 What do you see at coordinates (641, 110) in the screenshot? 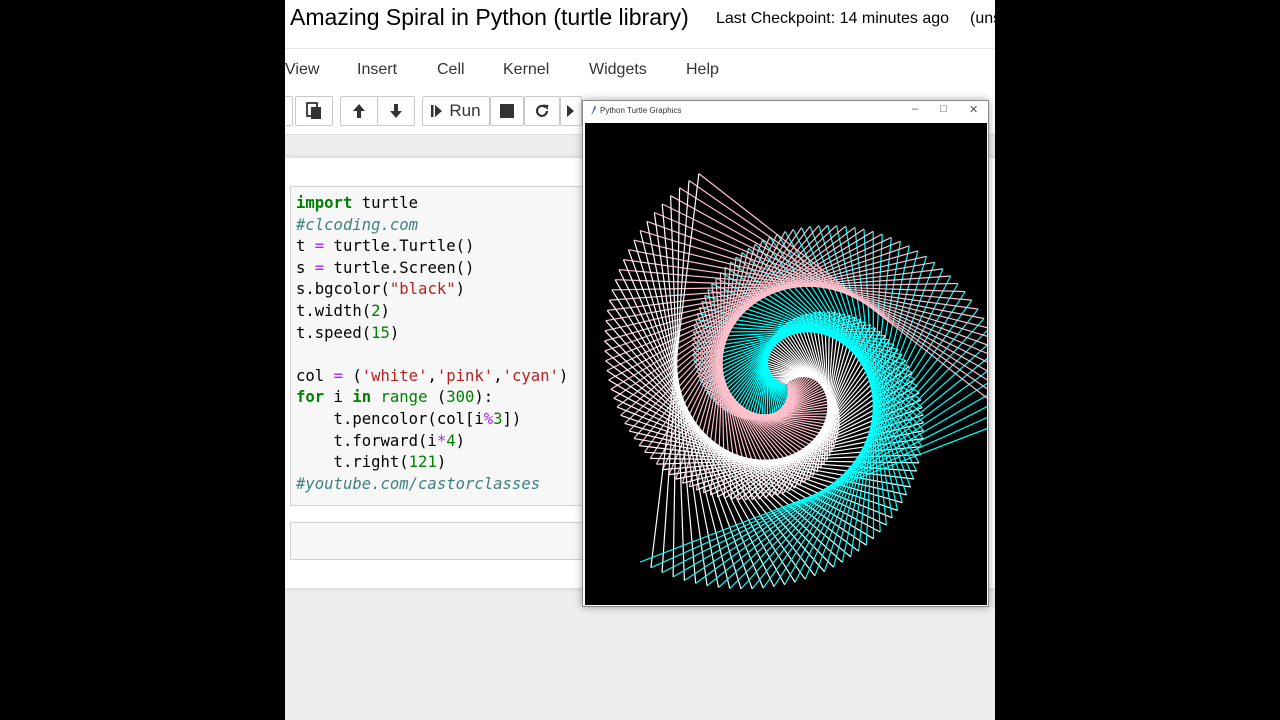
I see `turtle-window-title: Python Turtle Graphics` at bounding box center [641, 110].